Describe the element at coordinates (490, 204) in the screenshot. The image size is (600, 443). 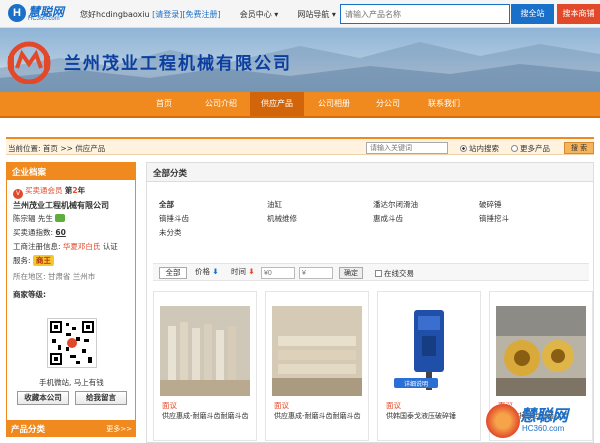
I see `category-item: 破碎锤` at that location.